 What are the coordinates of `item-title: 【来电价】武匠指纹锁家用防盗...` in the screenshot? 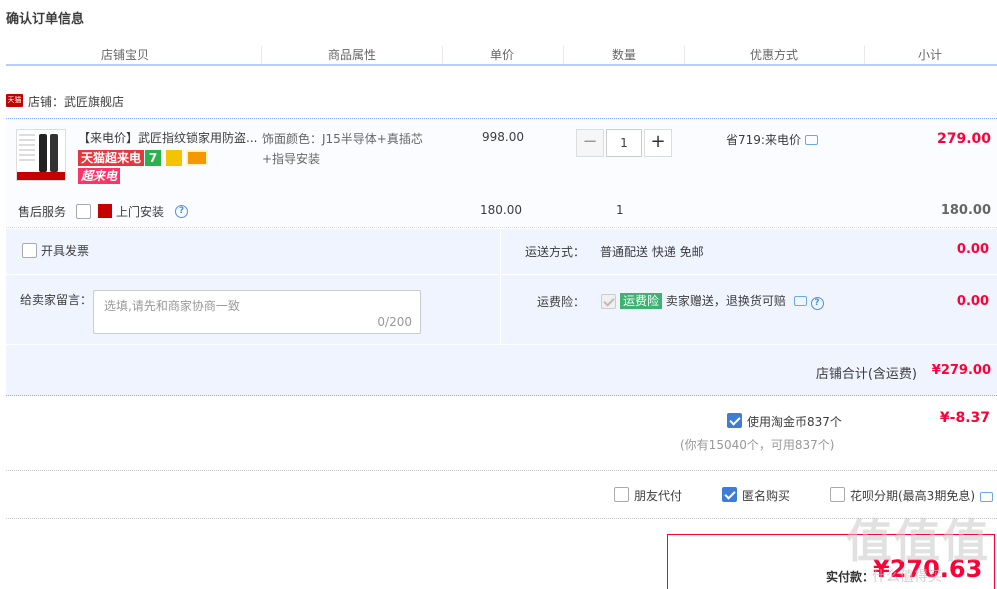 It's located at (168, 137).